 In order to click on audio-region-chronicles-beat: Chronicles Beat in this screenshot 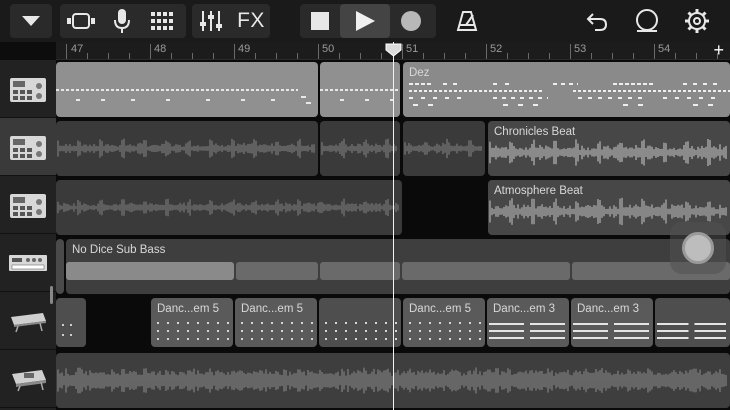, I will do `click(609, 148)`.